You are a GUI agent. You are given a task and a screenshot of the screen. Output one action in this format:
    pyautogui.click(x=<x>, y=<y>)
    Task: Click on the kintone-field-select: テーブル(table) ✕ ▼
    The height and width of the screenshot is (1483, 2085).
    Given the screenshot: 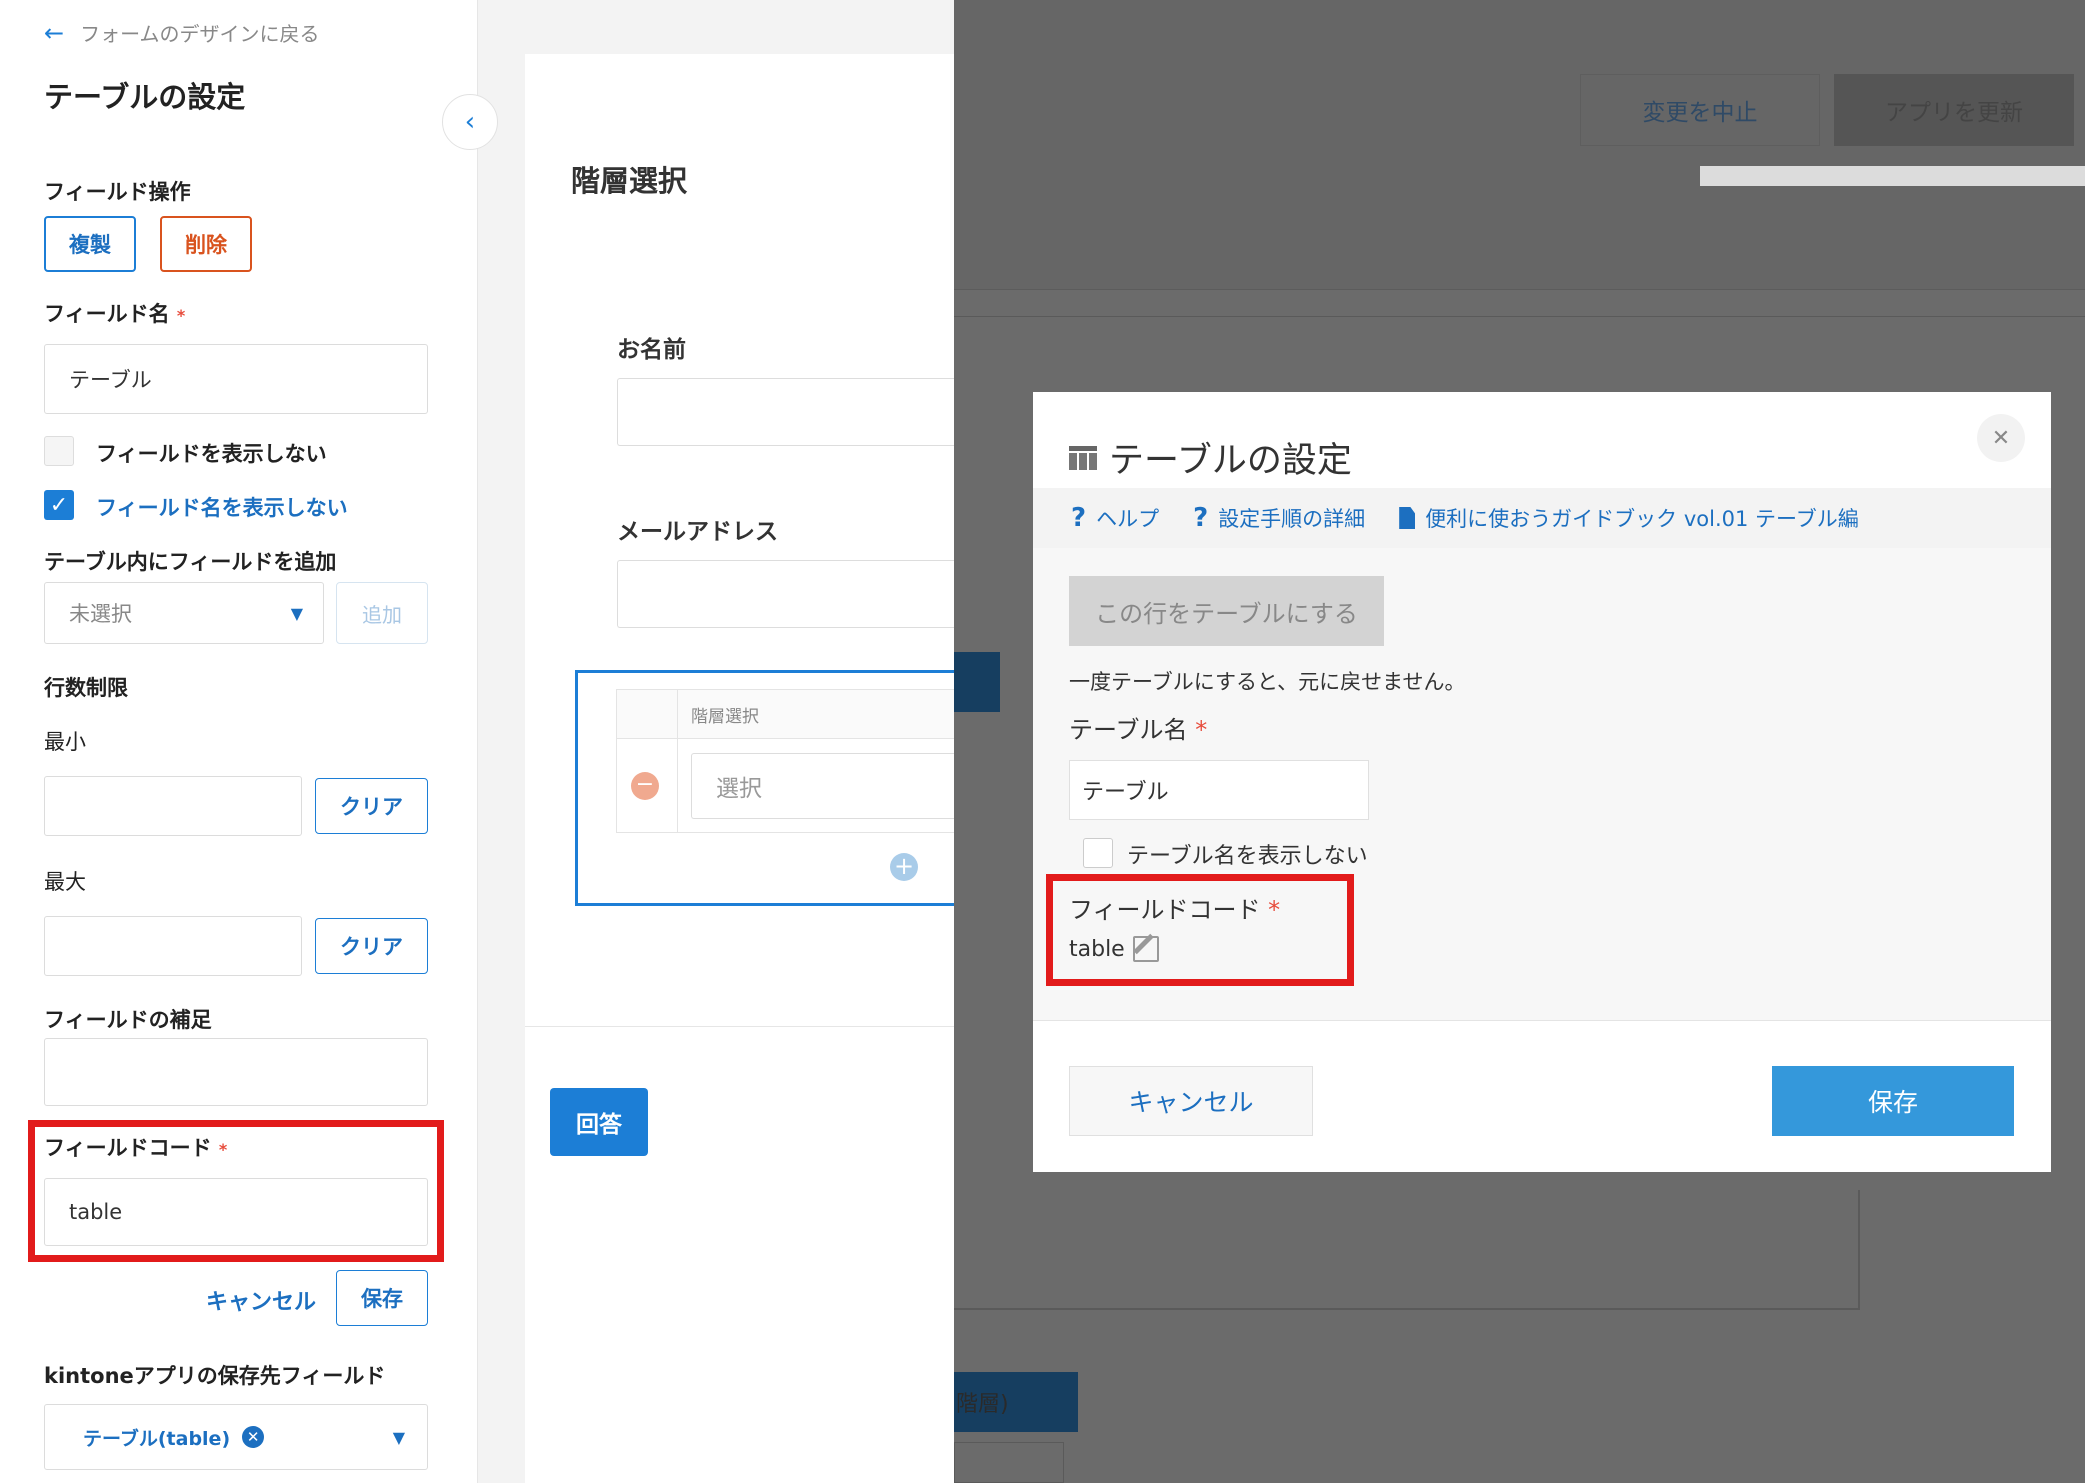 What is the action you would take?
    pyautogui.click(x=236, y=1437)
    